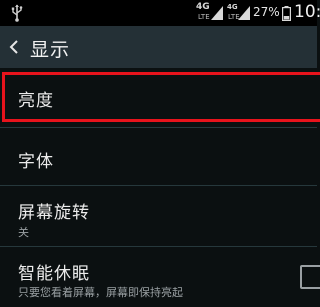 The image size is (320, 307). Describe the element at coordinates (14, 47) in the screenshot. I see `chevron-left-icon` at that location.